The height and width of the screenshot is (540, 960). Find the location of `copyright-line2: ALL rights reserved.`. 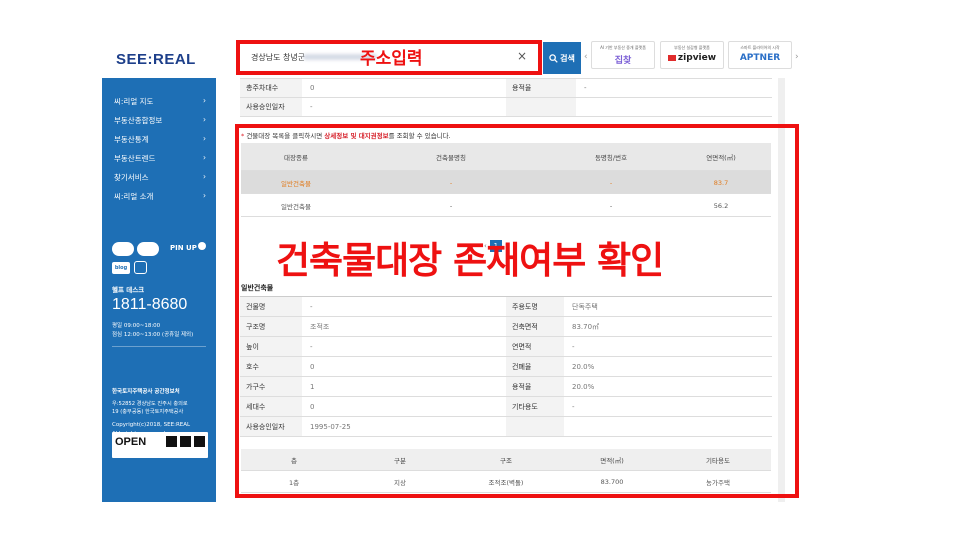

copyright-line2: ALL rights reserved. is located at coordinates (140, 434).